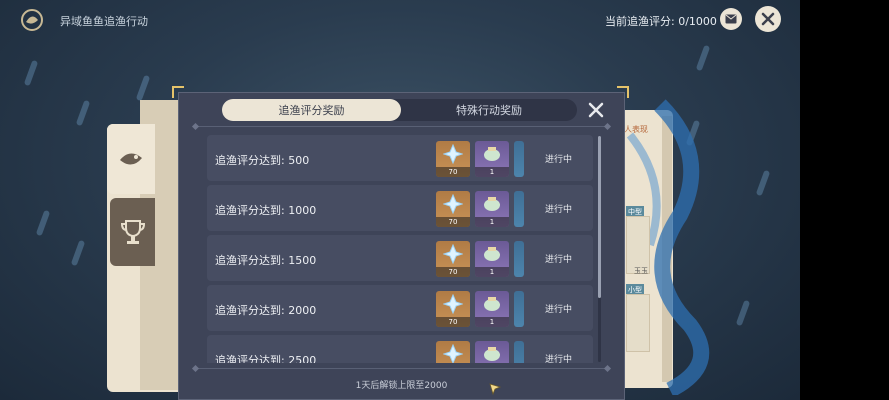 The image size is (889, 400). I want to click on row-label: 追渔评分达到: 1000, so click(266, 210).